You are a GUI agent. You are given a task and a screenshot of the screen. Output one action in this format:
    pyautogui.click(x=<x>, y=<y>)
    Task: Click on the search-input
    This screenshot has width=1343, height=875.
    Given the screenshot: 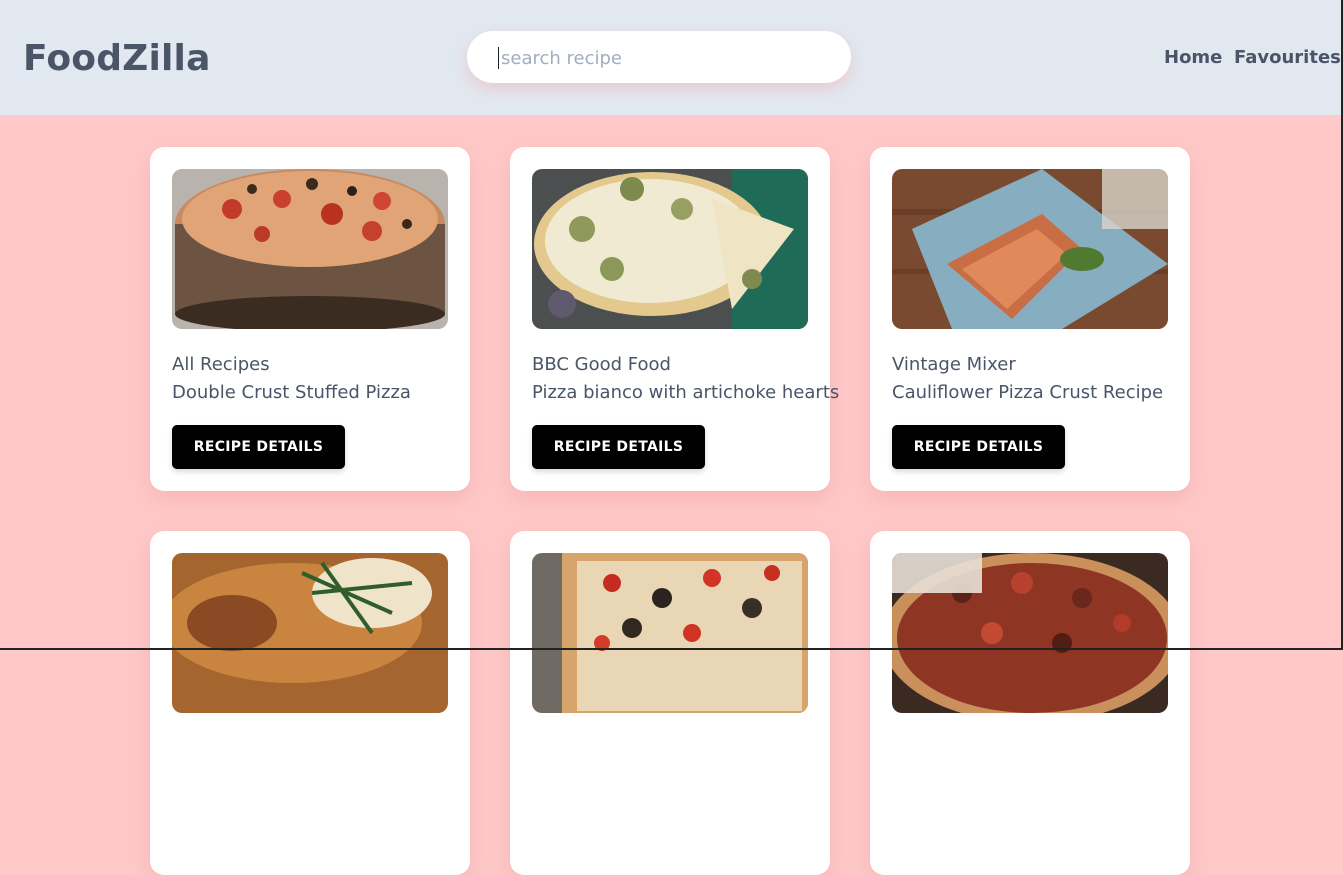 What is the action you would take?
    pyautogui.click(x=666, y=58)
    